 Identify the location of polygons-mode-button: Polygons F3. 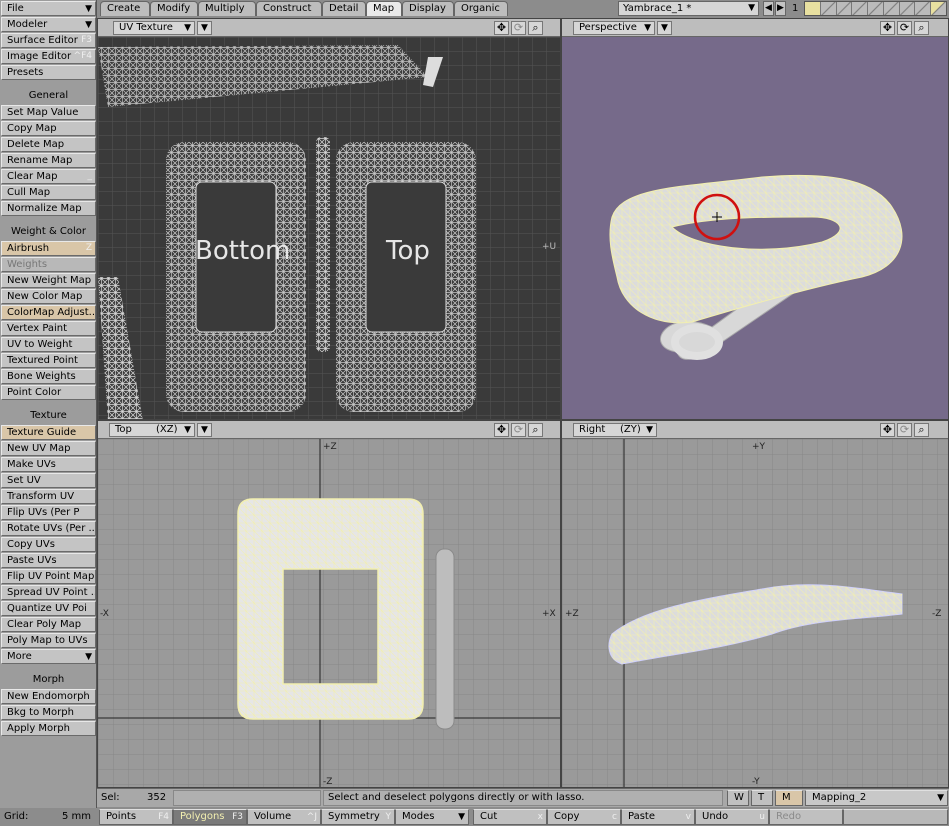
(210, 817).